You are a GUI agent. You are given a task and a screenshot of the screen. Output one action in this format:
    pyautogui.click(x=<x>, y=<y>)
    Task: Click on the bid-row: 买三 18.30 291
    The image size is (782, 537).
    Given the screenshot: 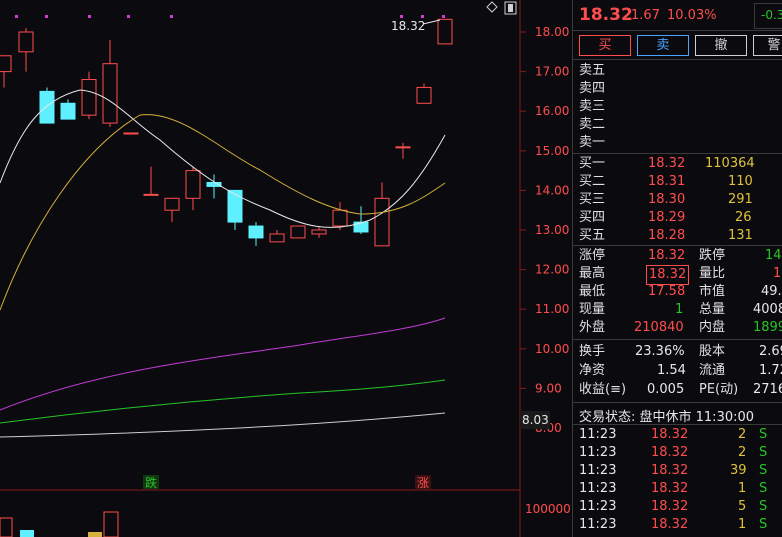 What is the action you would take?
    pyautogui.click(x=677, y=200)
    